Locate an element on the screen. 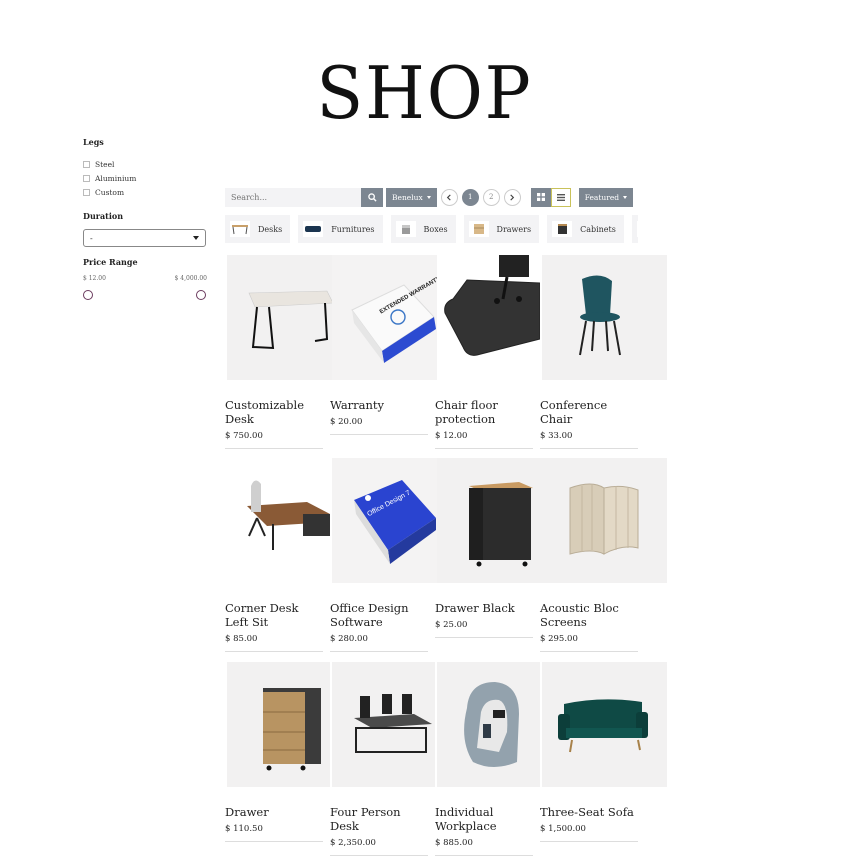  price-min-handle is located at coordinates (88, 295).